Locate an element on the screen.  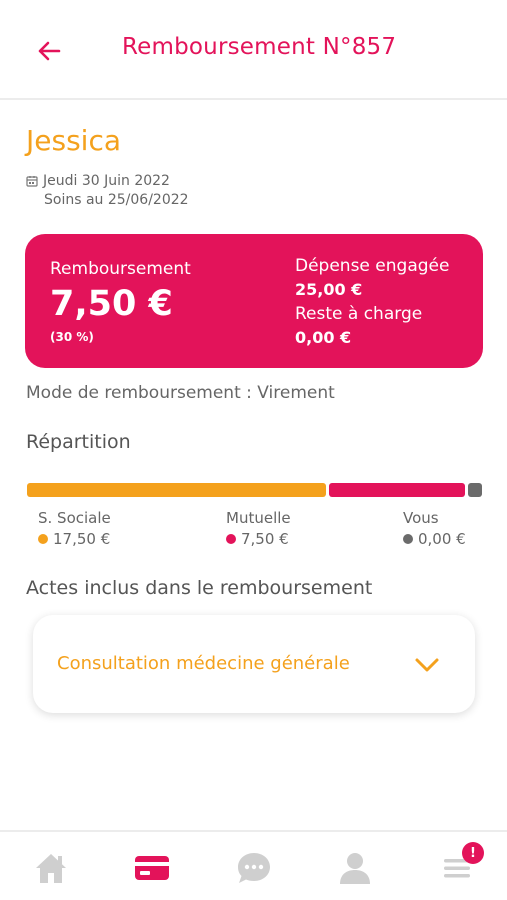
nav-home is located at coordinates (51, 868).